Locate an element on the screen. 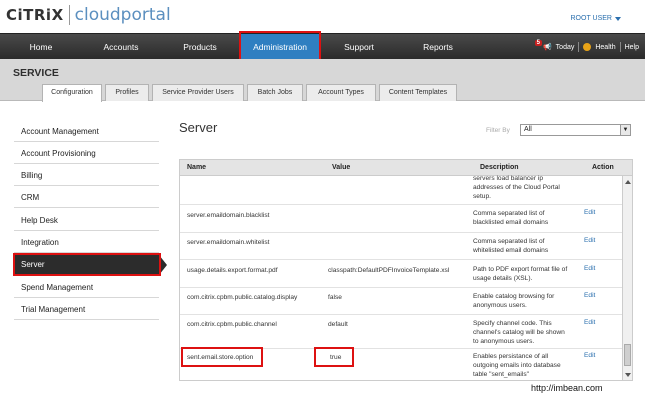 This screenshot has height=402, width=645. health-icon is located at coordinates (587, 47).